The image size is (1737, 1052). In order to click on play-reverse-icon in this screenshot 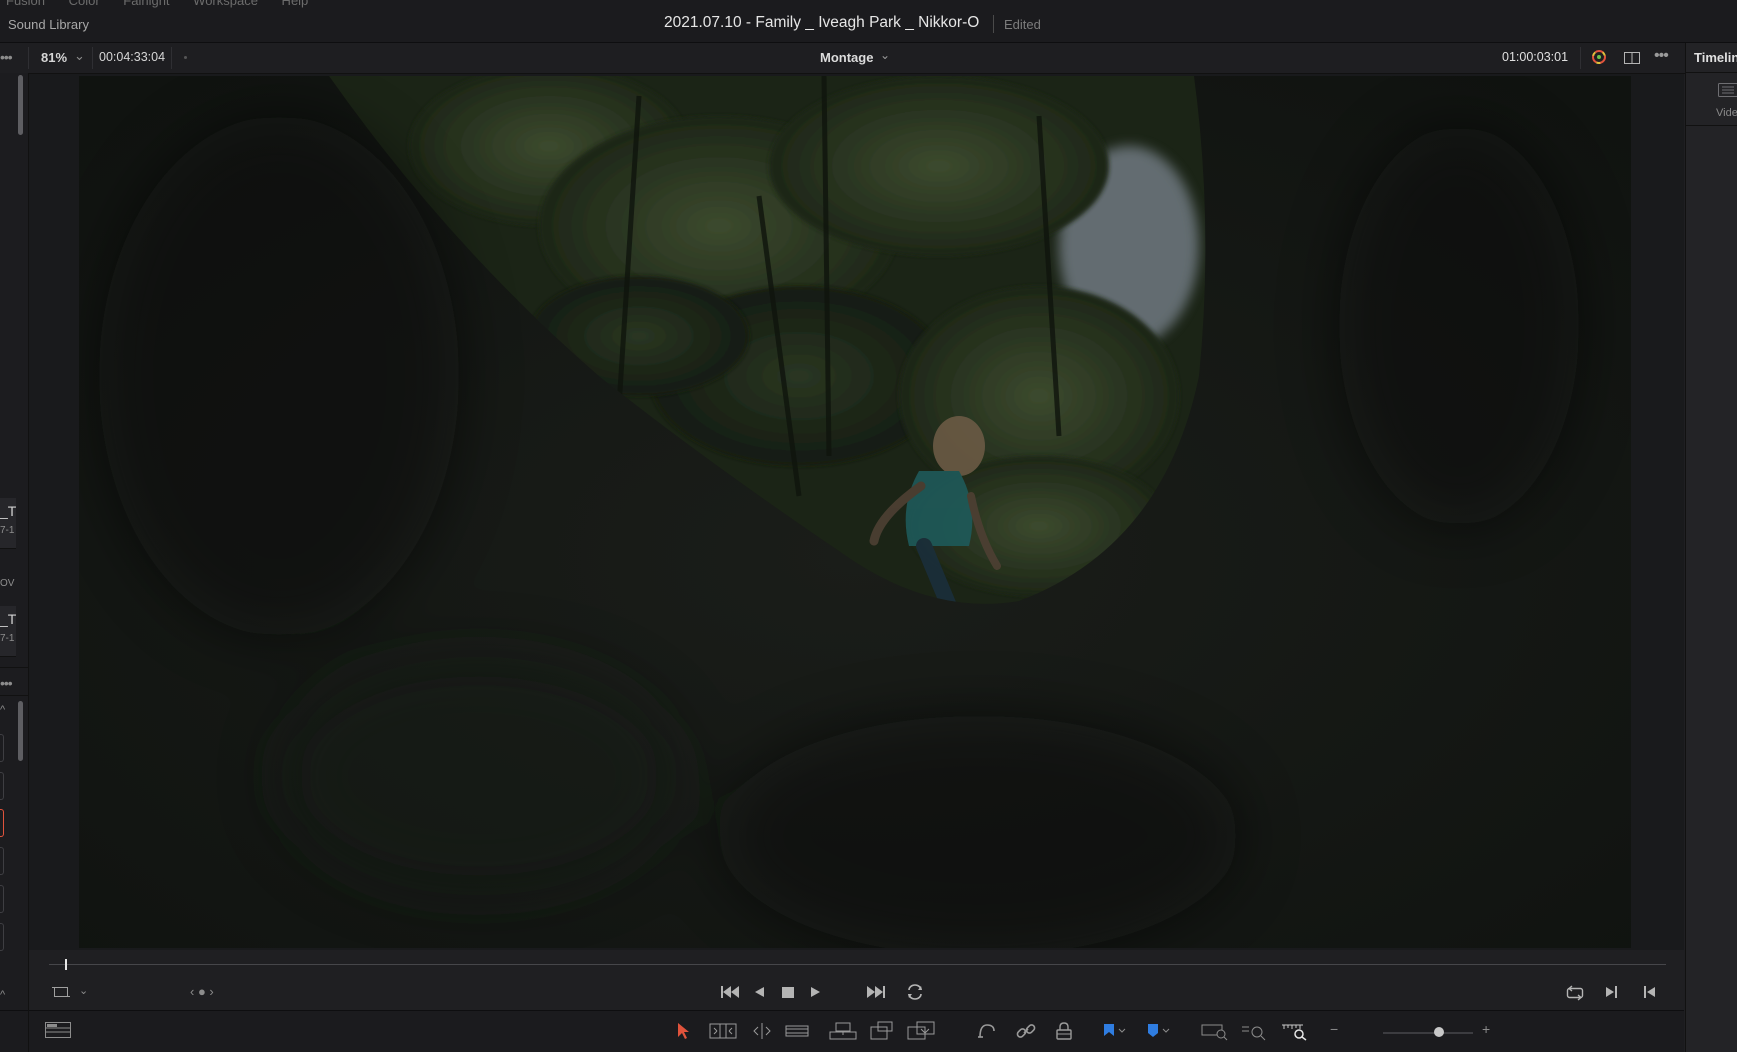, I will do `click(759, 993)`.